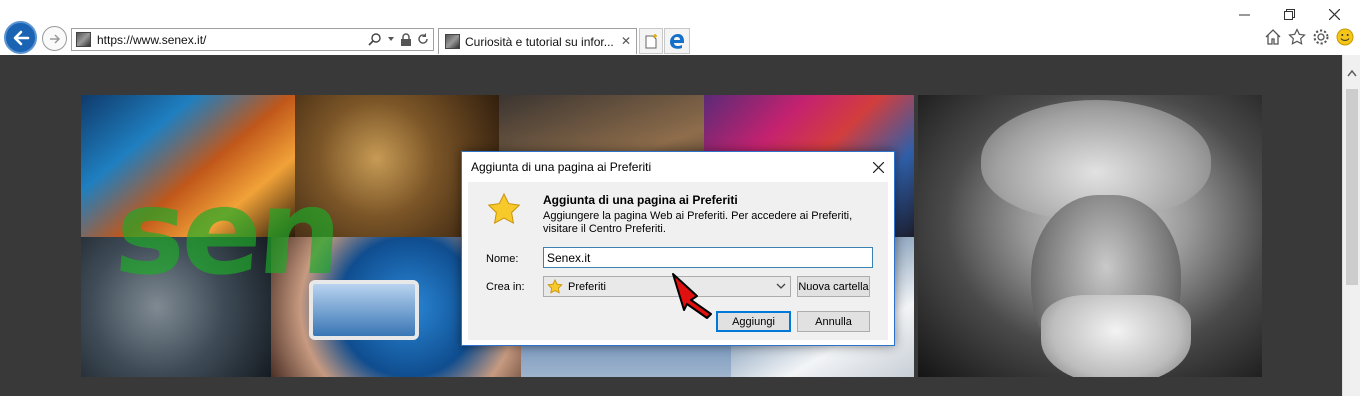  I want to click on refresh-icon, so click(423, 39).